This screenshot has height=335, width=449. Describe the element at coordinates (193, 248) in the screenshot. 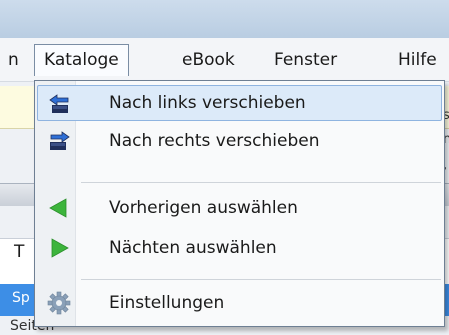

I see `menu-item-label: Nächten auswählen` at that location.